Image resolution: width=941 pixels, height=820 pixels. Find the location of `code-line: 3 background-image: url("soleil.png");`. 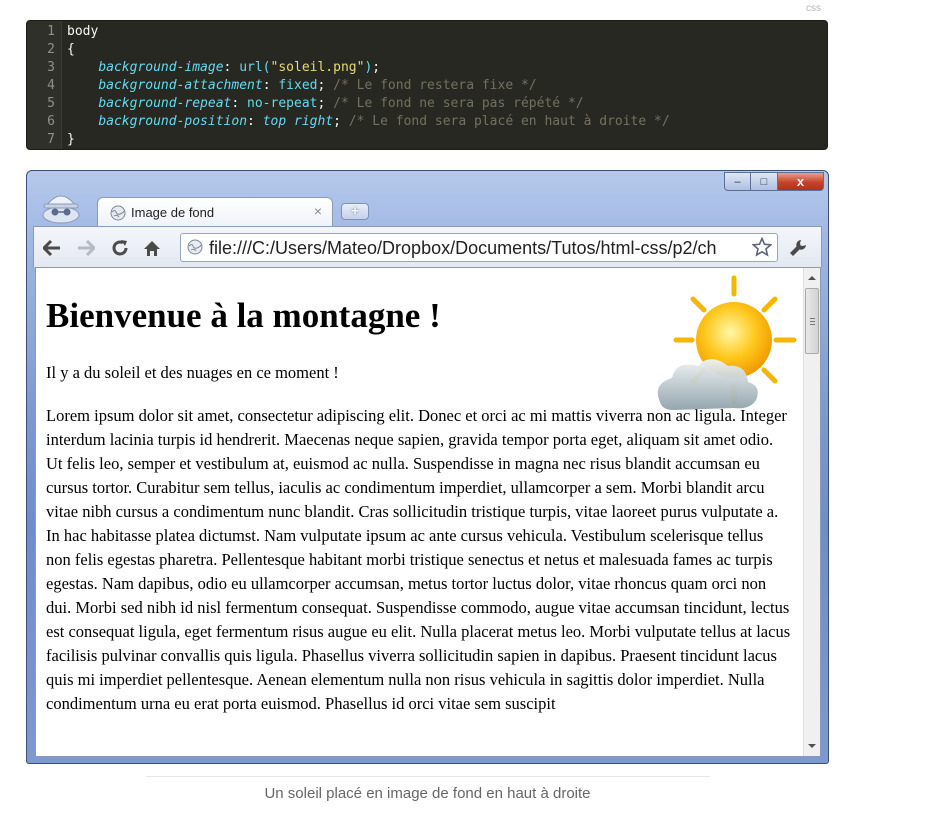

code-line: 3 background-image: url("soleil.png"); is located at coordinates (214, 67).